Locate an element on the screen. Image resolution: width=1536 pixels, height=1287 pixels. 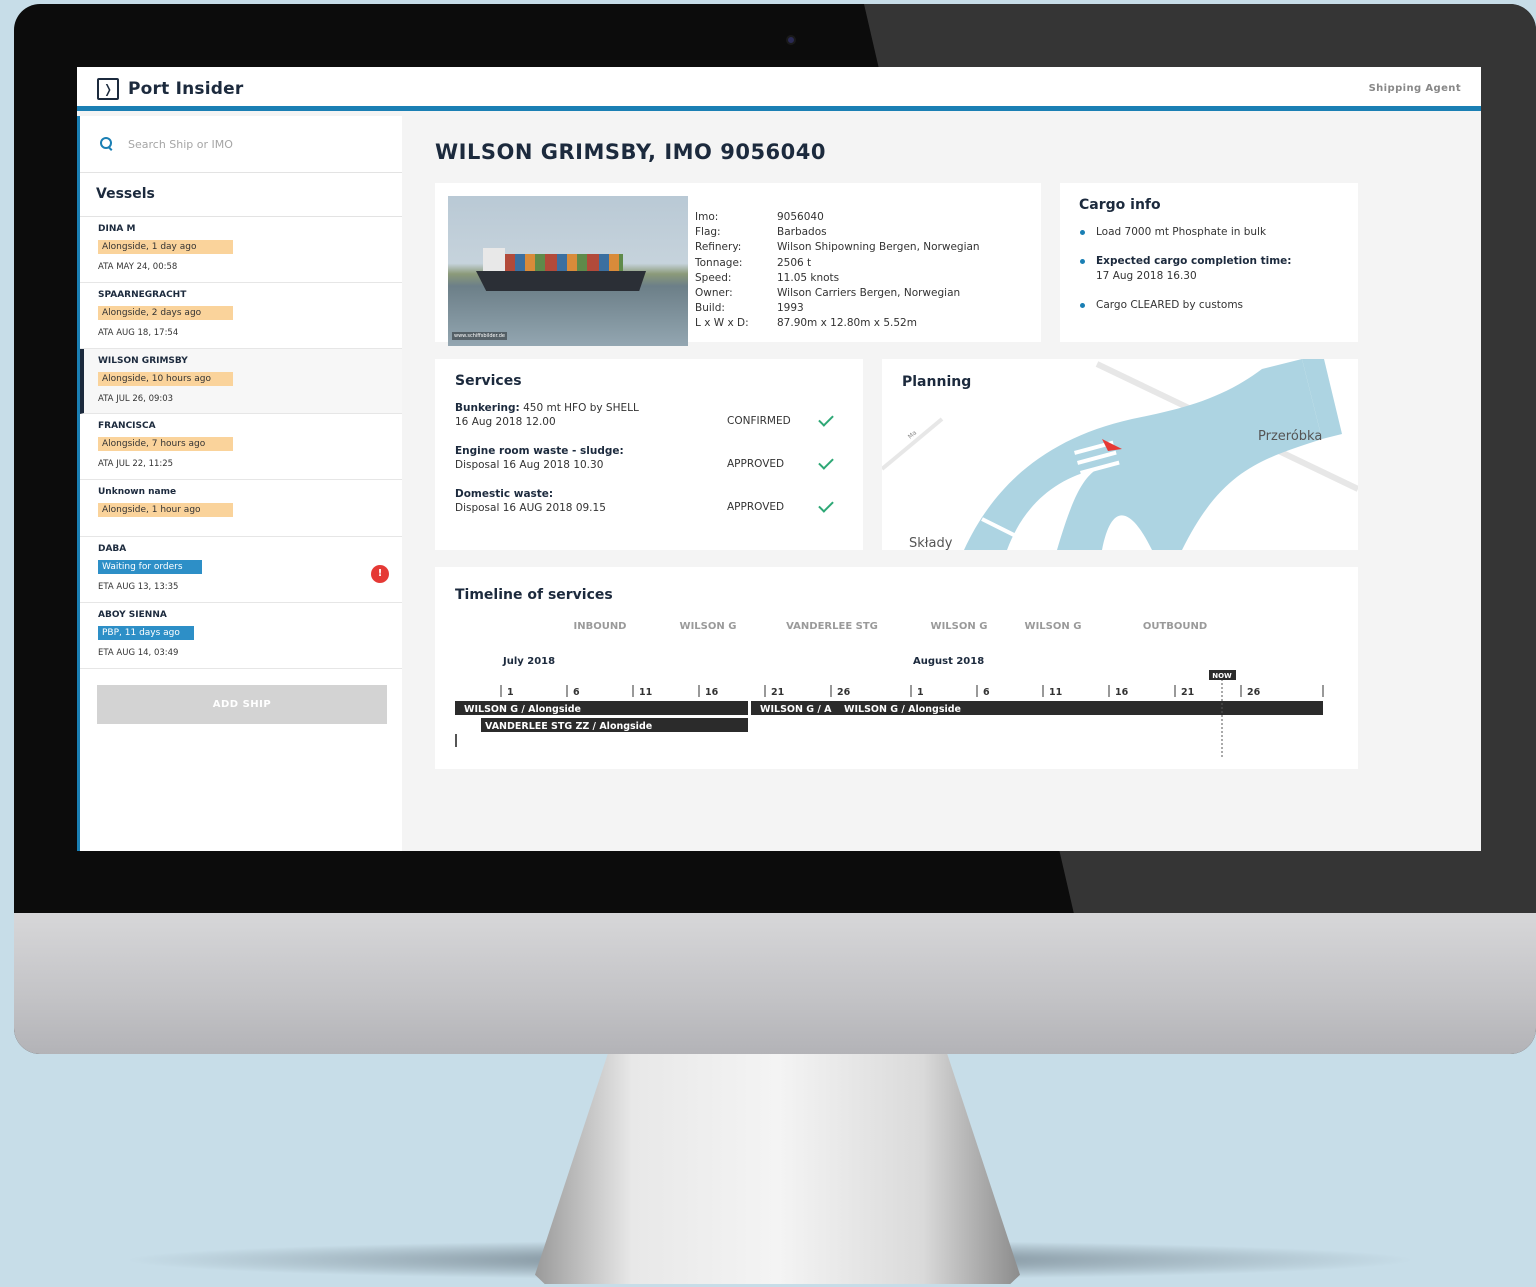
spec-label: Build: is located at coordinates (710, 308).